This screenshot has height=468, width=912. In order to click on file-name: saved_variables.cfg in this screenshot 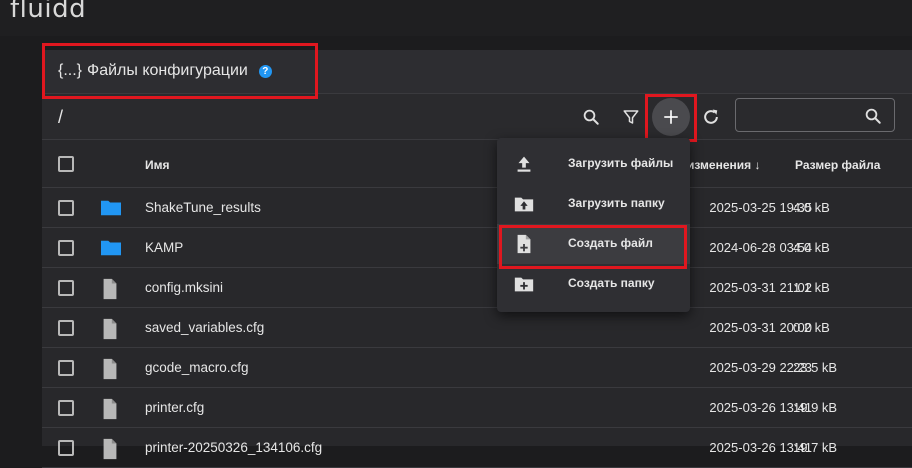, I will do `click(204, 327)`.